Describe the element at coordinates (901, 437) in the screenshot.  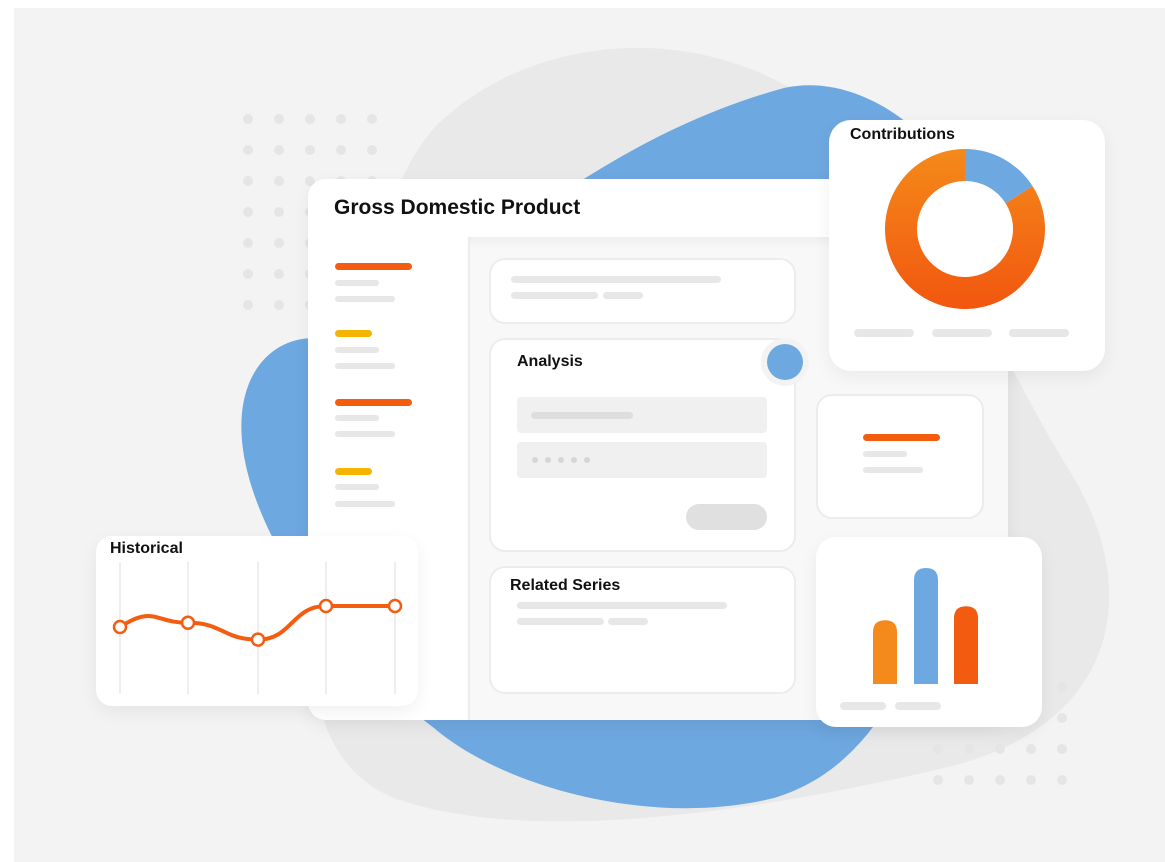
I see `detail-accent` at that location.